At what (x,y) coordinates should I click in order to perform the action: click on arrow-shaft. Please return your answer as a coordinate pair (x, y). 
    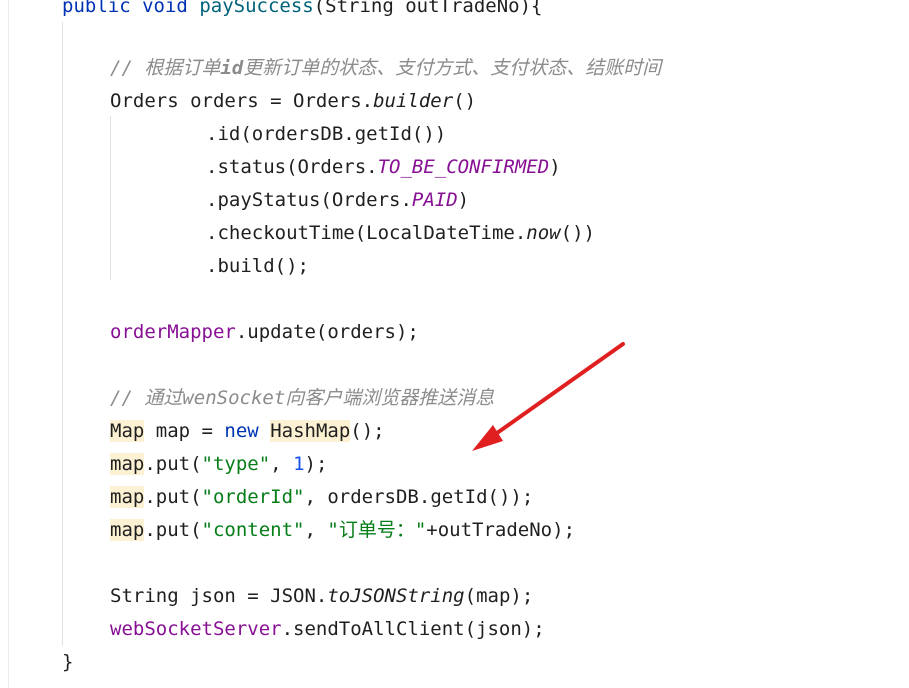
    Looking at the image, I should click on (556, 391).